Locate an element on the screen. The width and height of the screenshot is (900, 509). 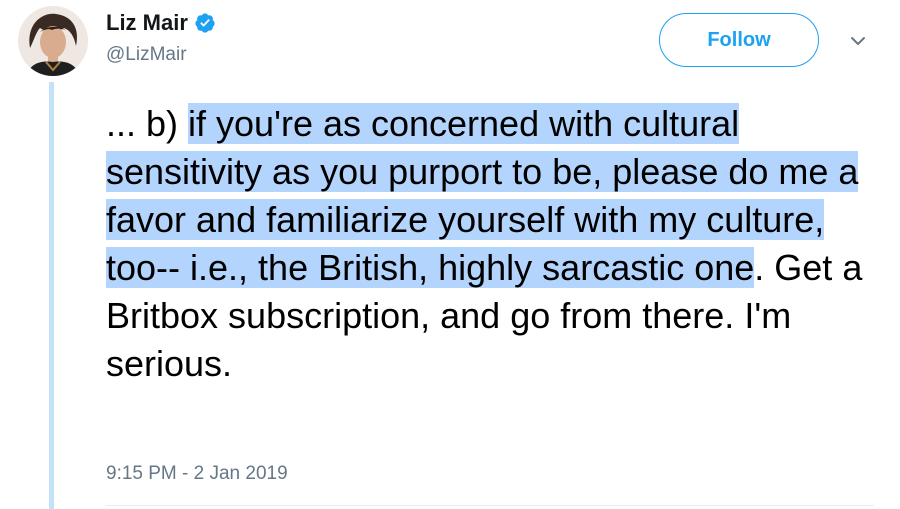
author-name: Liz Mair is located at coordinates (147, 23).